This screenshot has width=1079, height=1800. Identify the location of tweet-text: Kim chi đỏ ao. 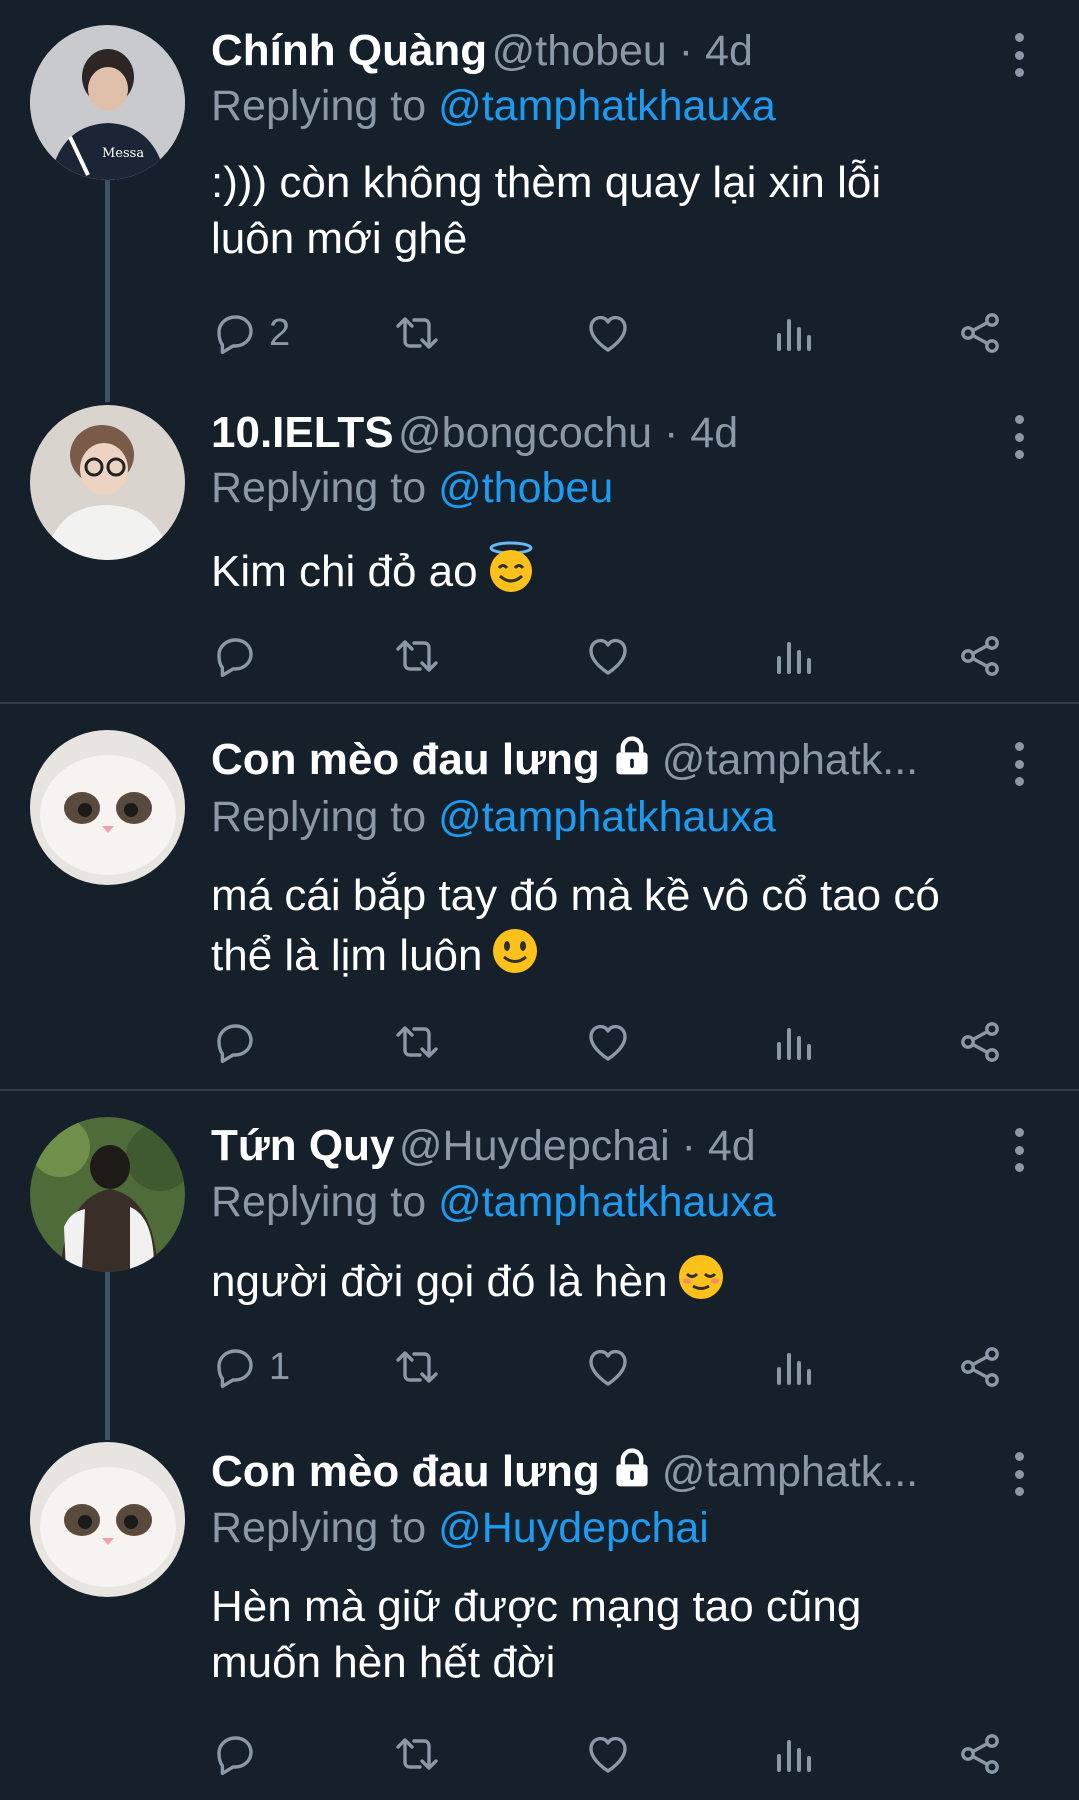
(621, 570).